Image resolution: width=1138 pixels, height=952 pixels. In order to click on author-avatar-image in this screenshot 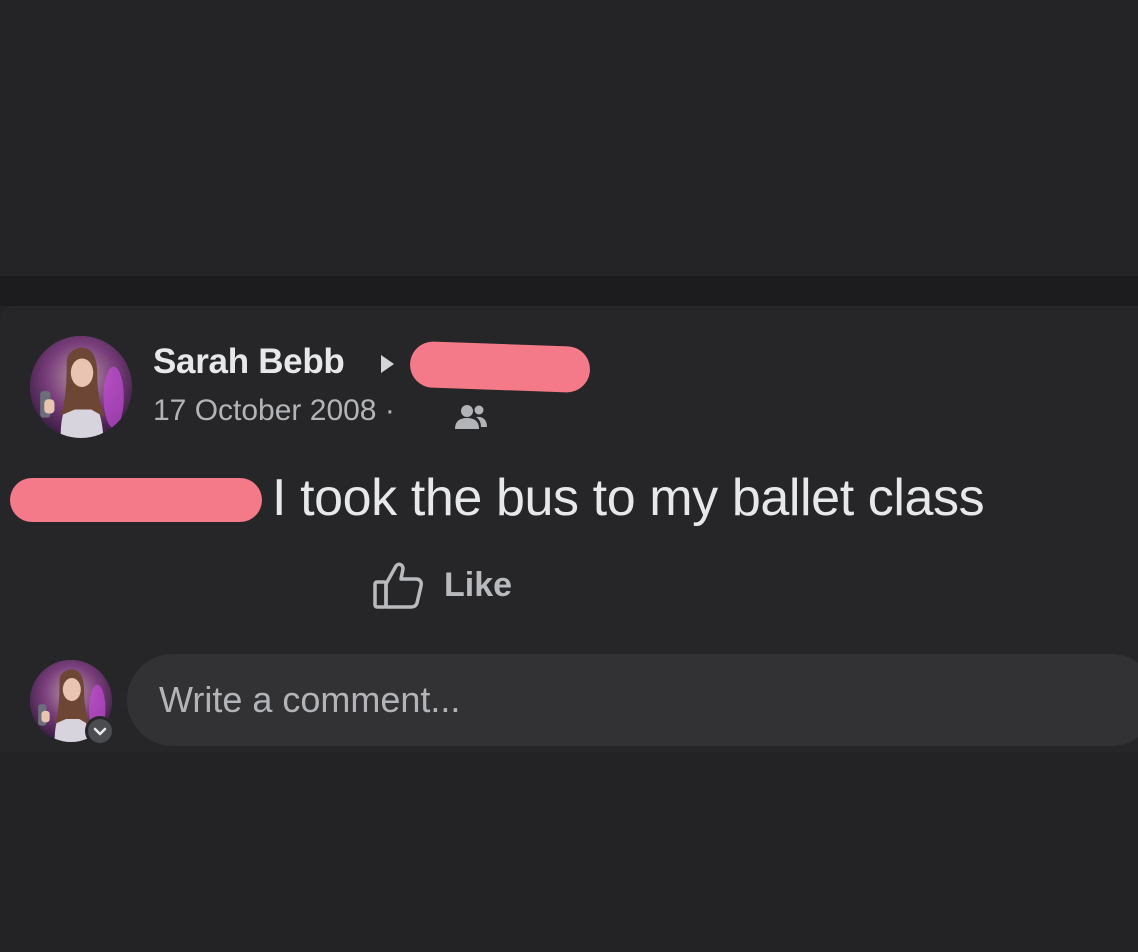, I will do `click(81, 387)`.